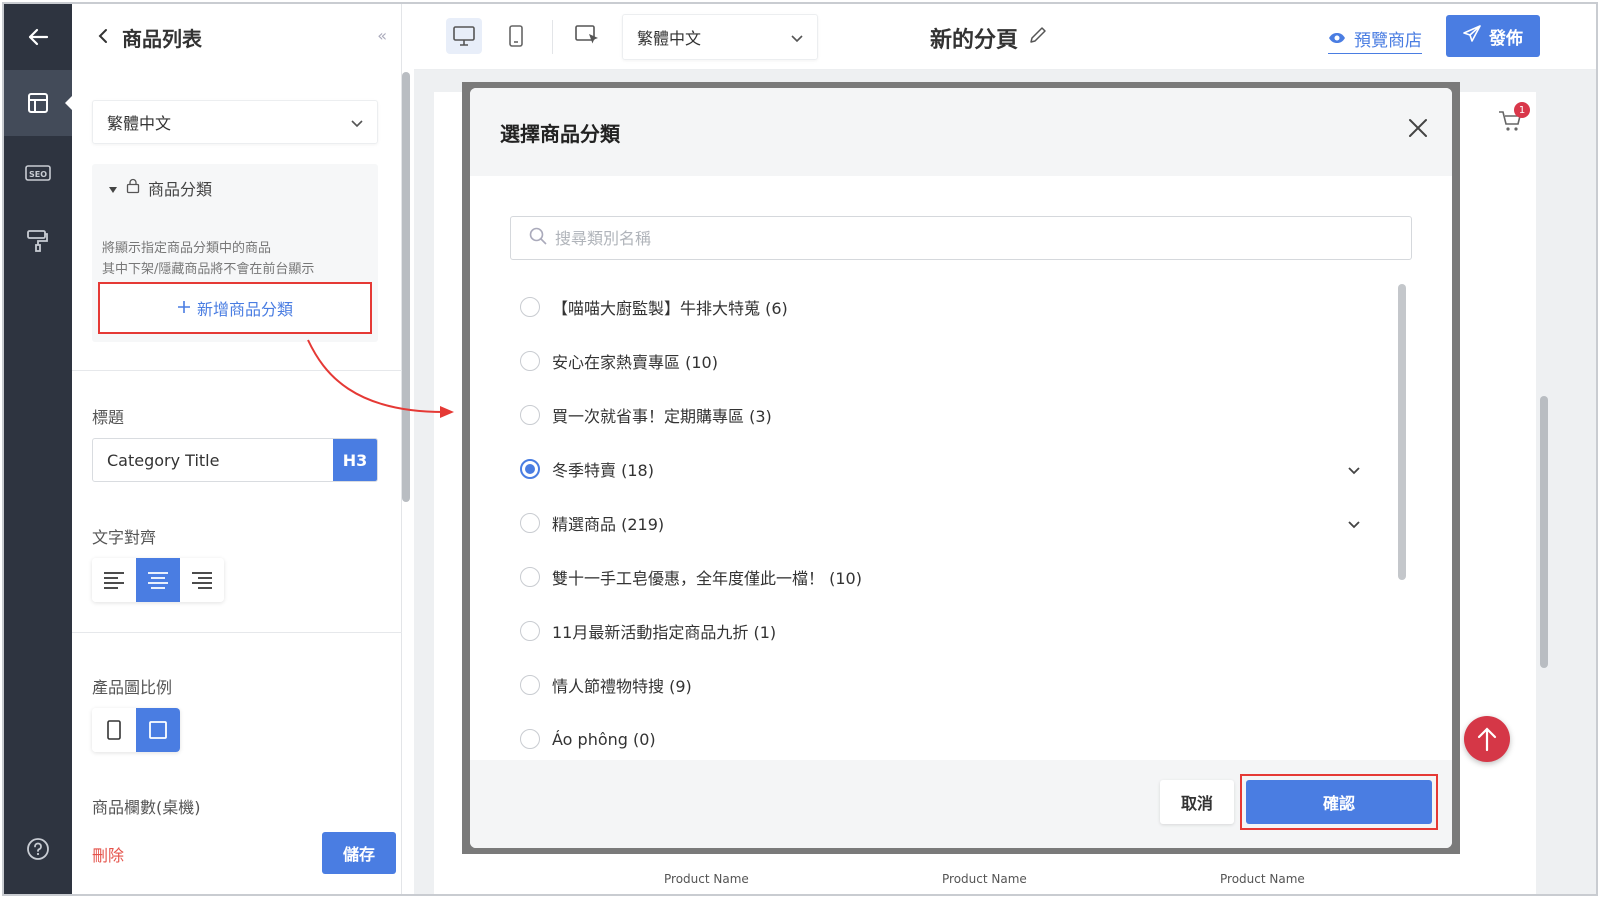 The image size is (1600, 898). What do you see at coordinates (114, 580) in the screenshot?
I see `align-left-icon` at bounding box center [114, 580].